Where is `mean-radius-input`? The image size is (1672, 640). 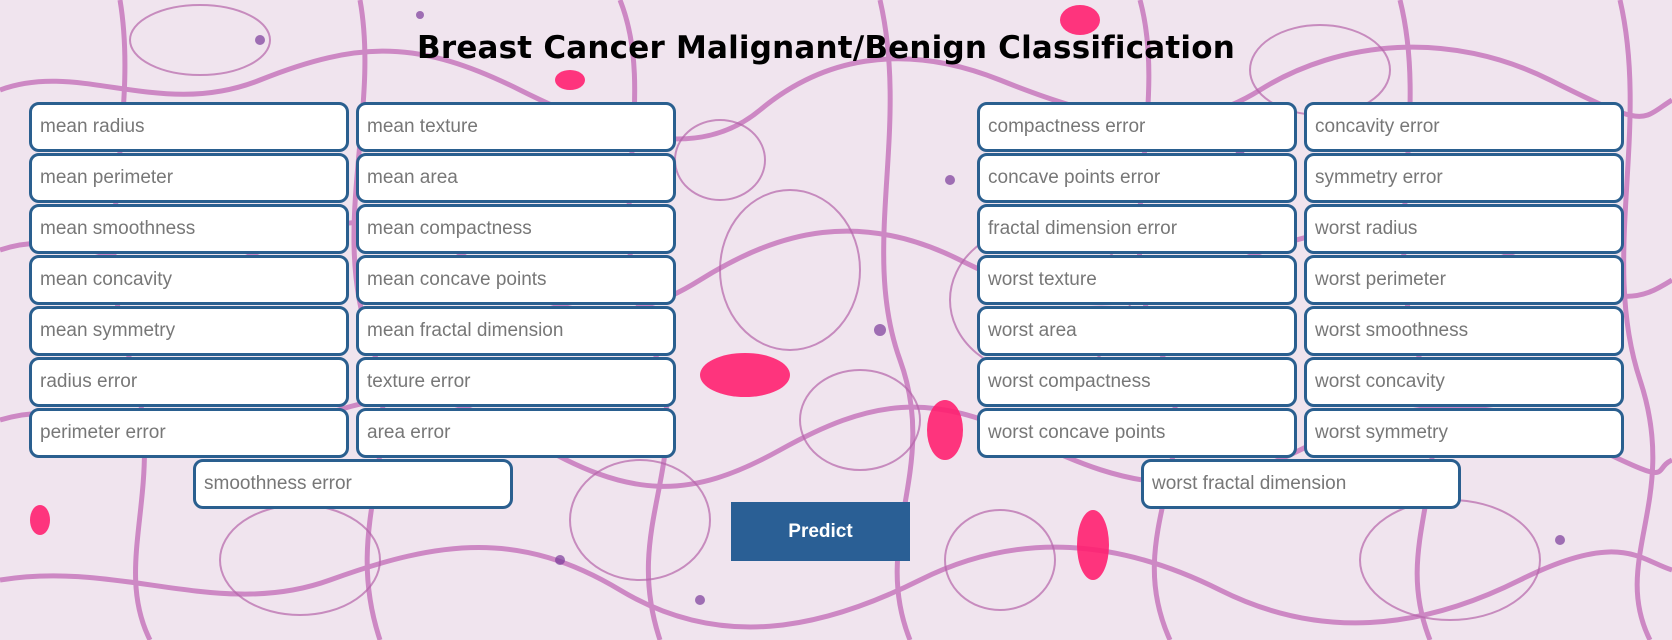 mean-radius-input is located at coordinates (189, 127).